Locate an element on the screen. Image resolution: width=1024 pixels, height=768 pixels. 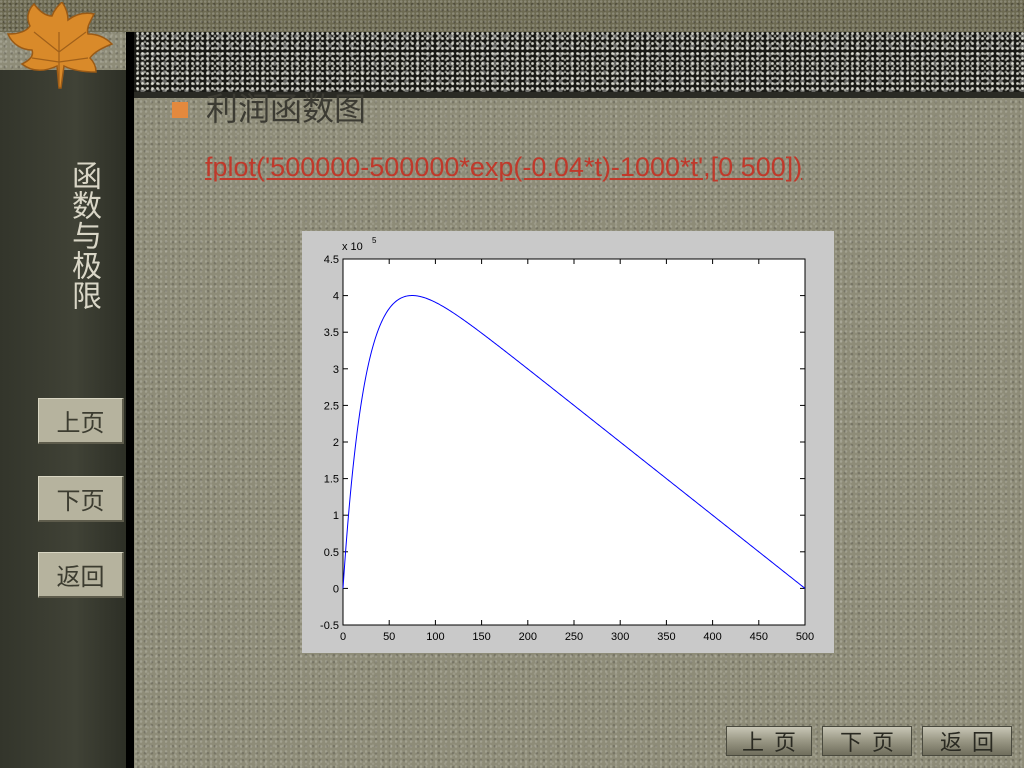
x-tick-label: 500 is located at coordinates (805, 637).